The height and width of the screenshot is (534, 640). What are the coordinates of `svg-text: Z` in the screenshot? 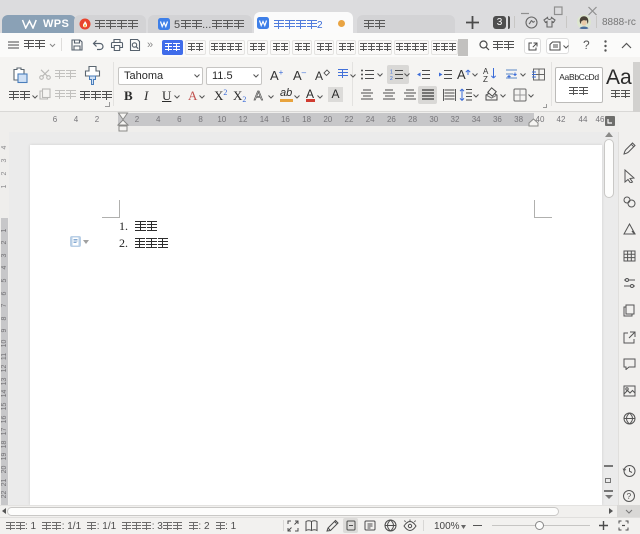 It's located at (485, 78).